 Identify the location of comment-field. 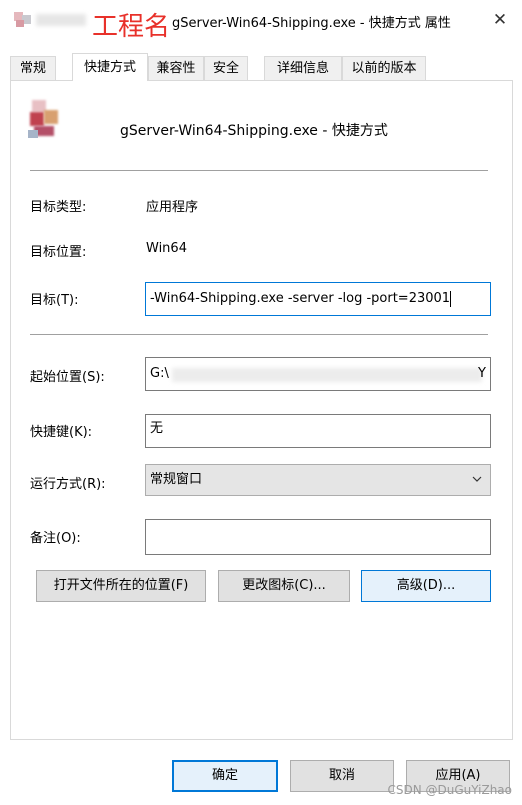
(318, 537).